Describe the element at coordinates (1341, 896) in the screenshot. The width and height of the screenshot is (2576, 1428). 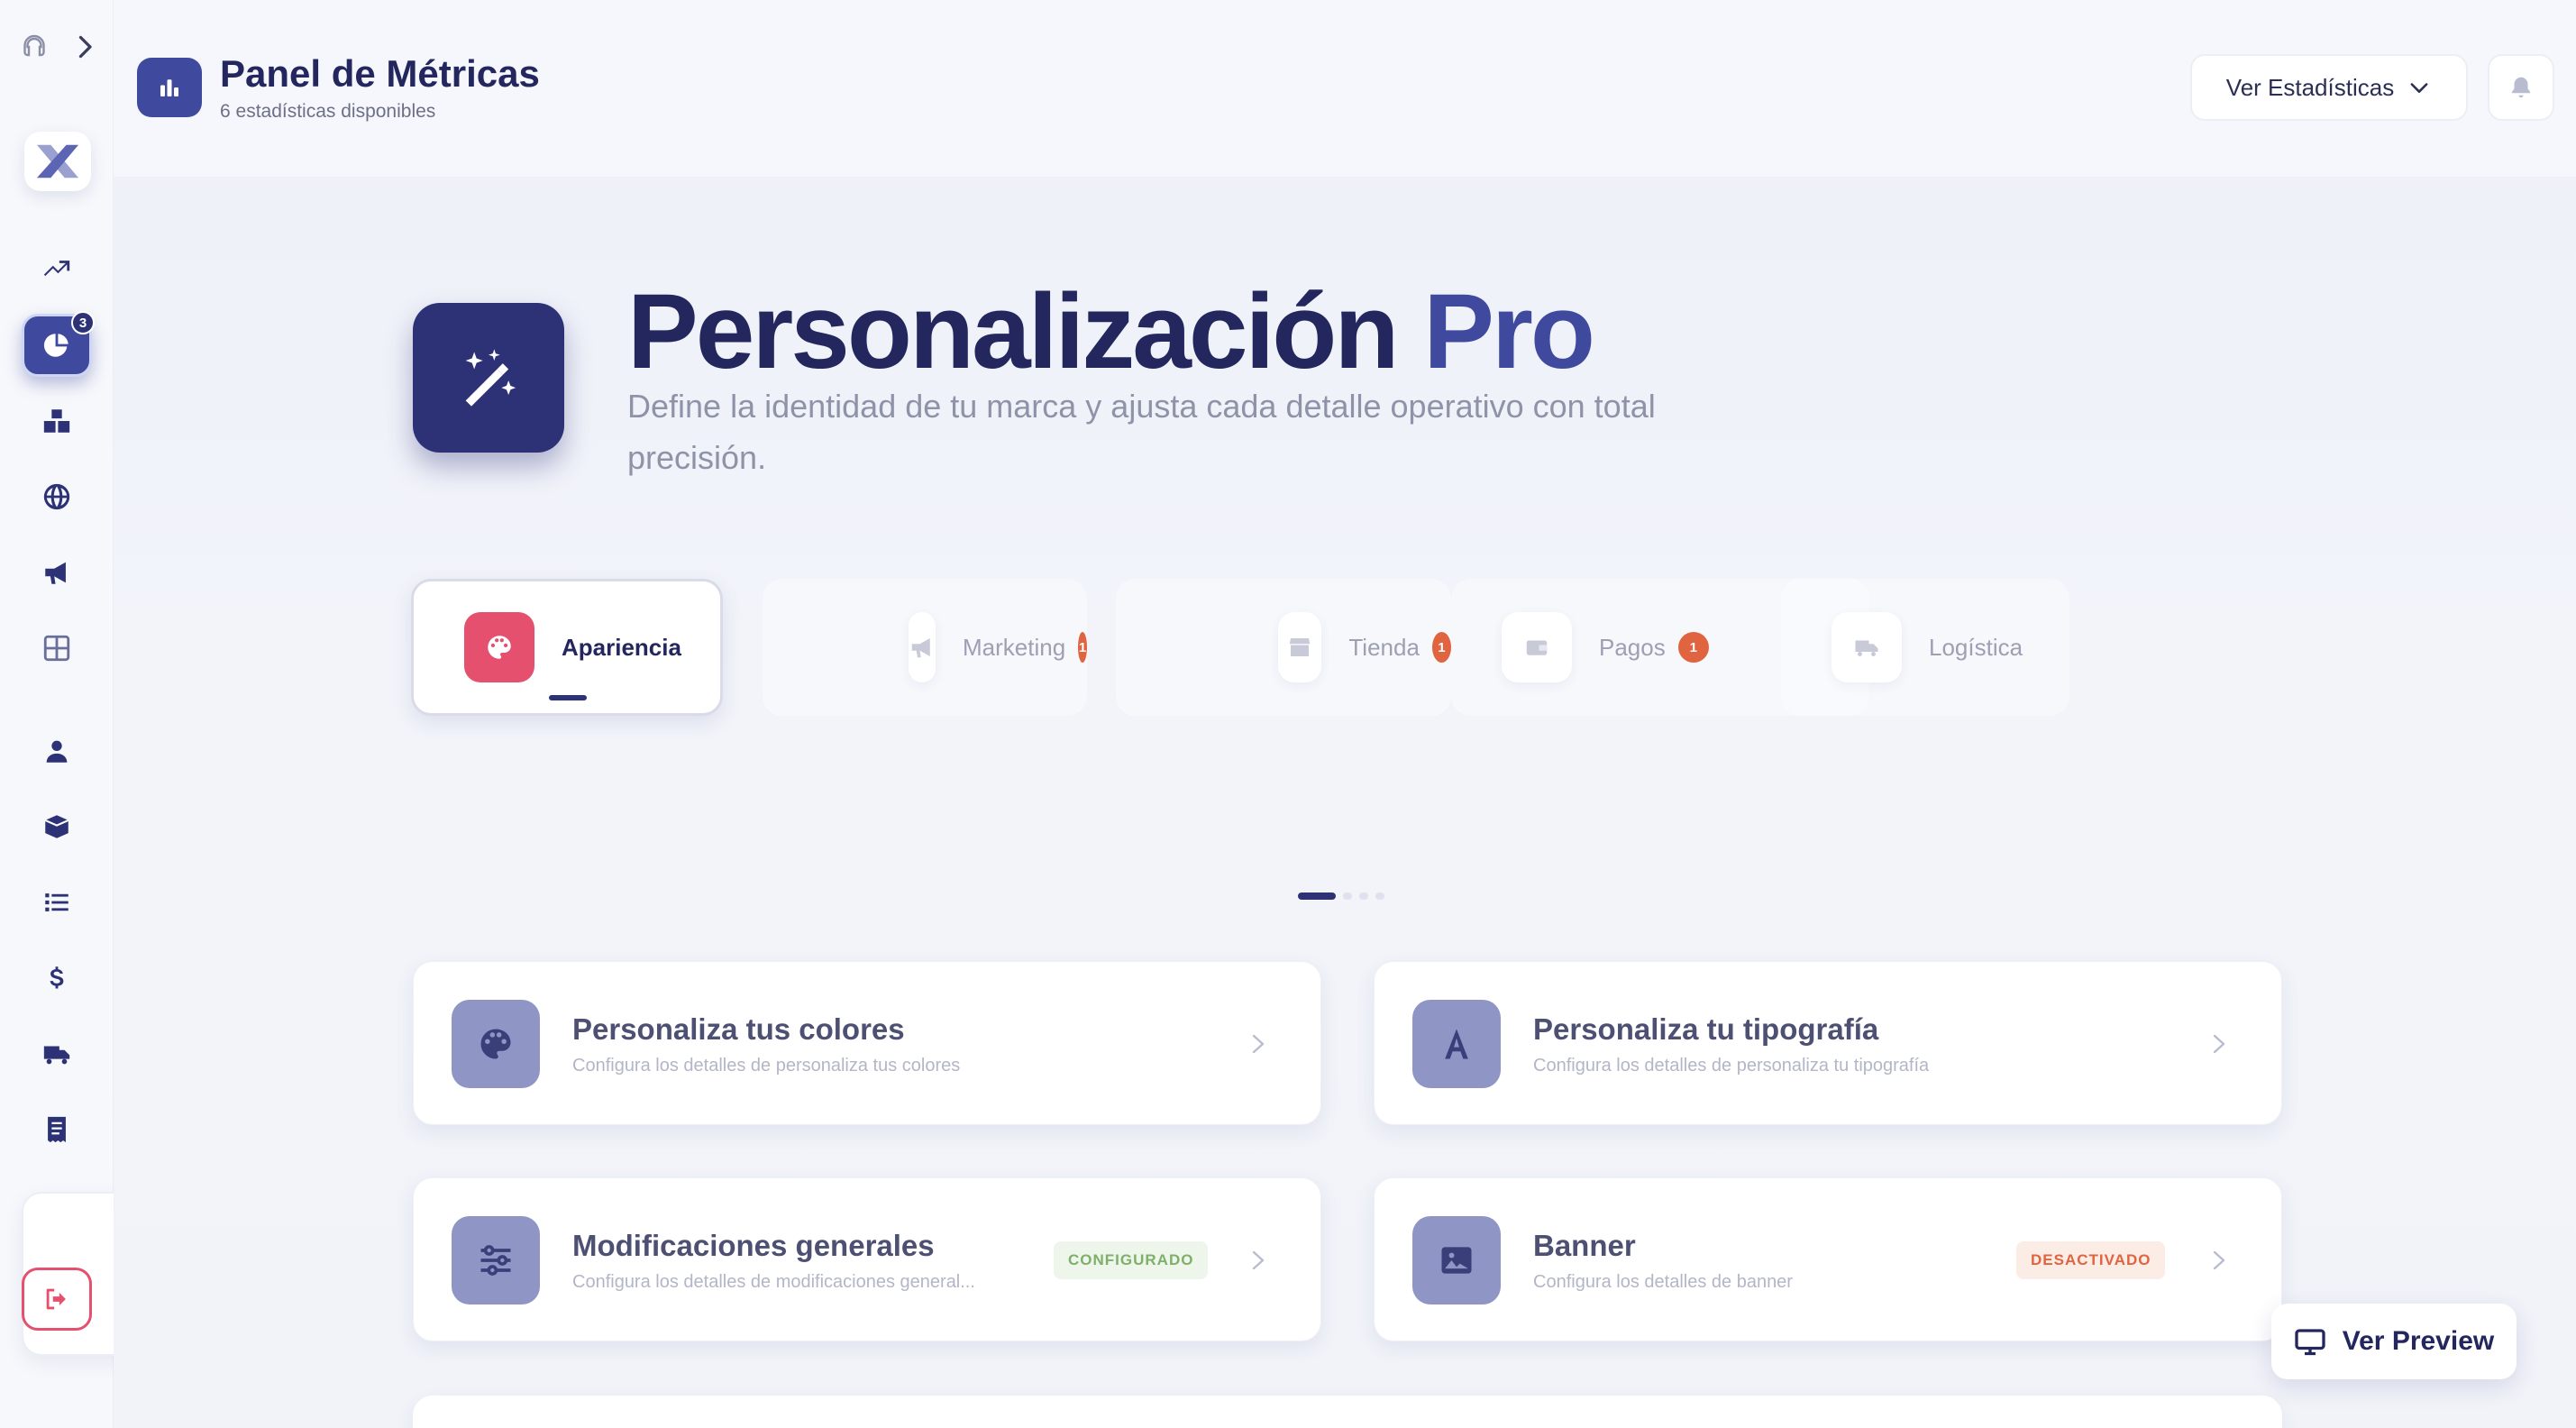
I see `carousel-dots` at that location.